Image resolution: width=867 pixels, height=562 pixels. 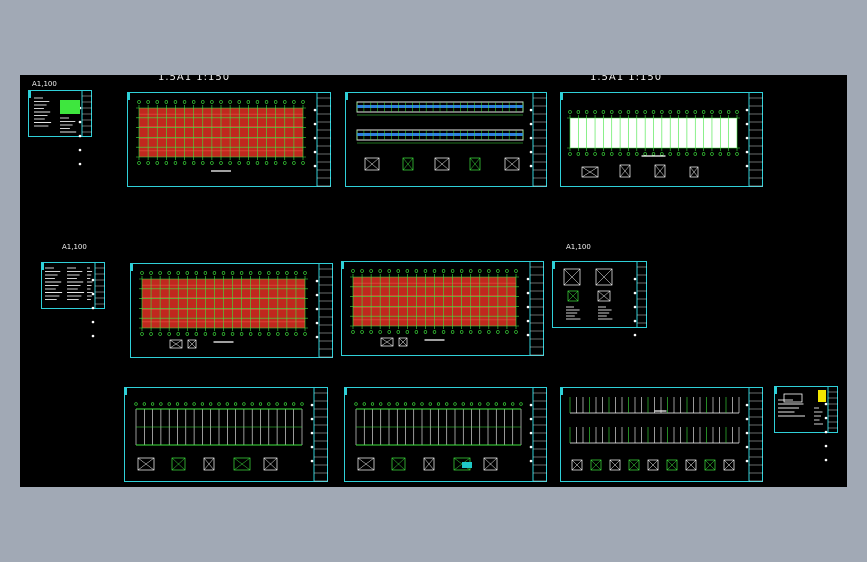 What do you see at coordinates (661, 434) in the screenshot?
I see `sheet-sections` at bounding box center [661, 434].